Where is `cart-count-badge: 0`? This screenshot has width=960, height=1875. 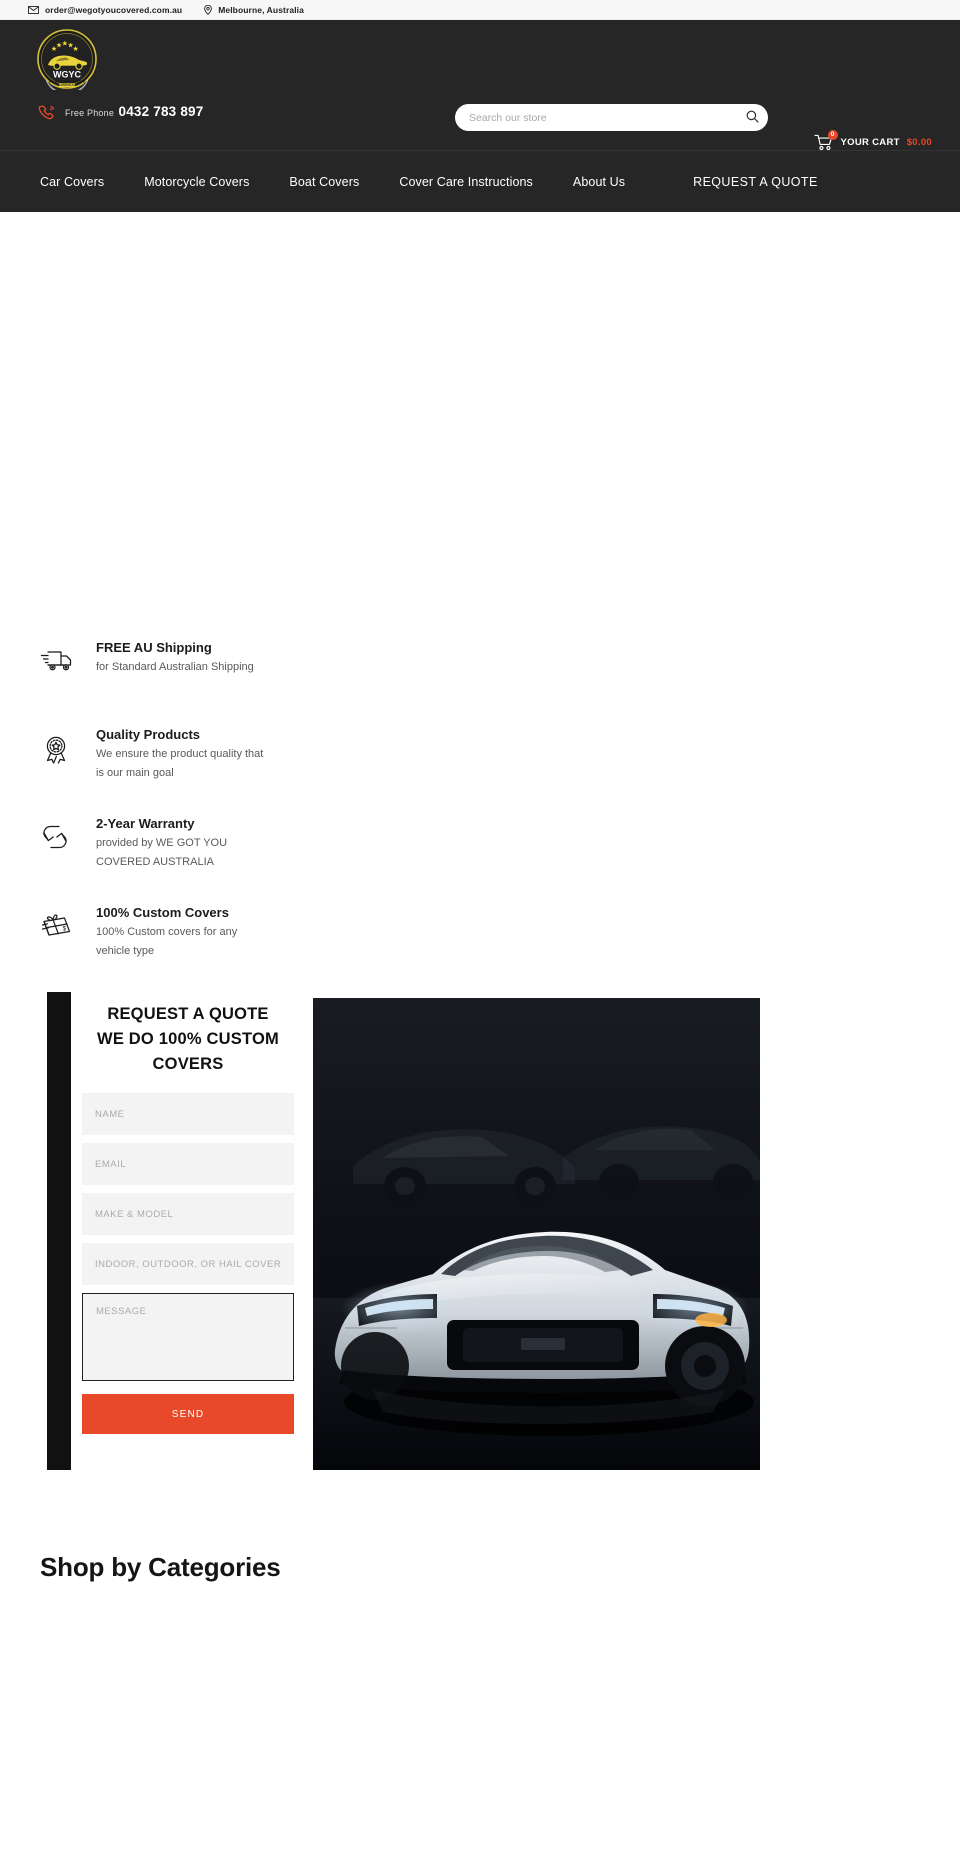
cart-count-badge: 0 is located at coordinates (832, 135).